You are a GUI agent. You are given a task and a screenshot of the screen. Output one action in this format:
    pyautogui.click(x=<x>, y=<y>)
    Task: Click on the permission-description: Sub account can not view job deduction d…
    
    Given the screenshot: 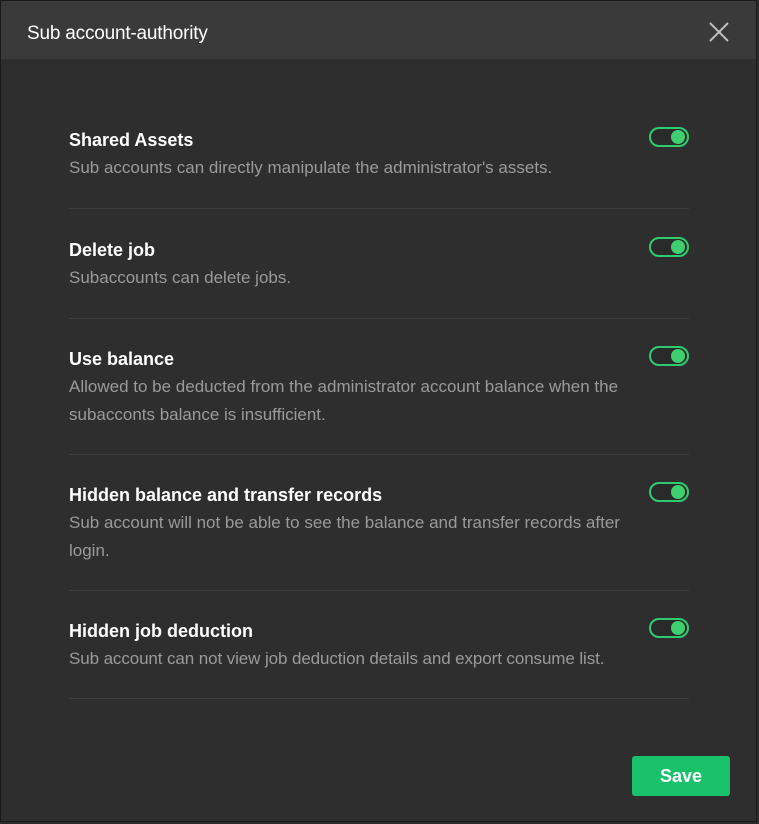 What is the action you would take?
    pyautogui.click(x=337, y=658)
    